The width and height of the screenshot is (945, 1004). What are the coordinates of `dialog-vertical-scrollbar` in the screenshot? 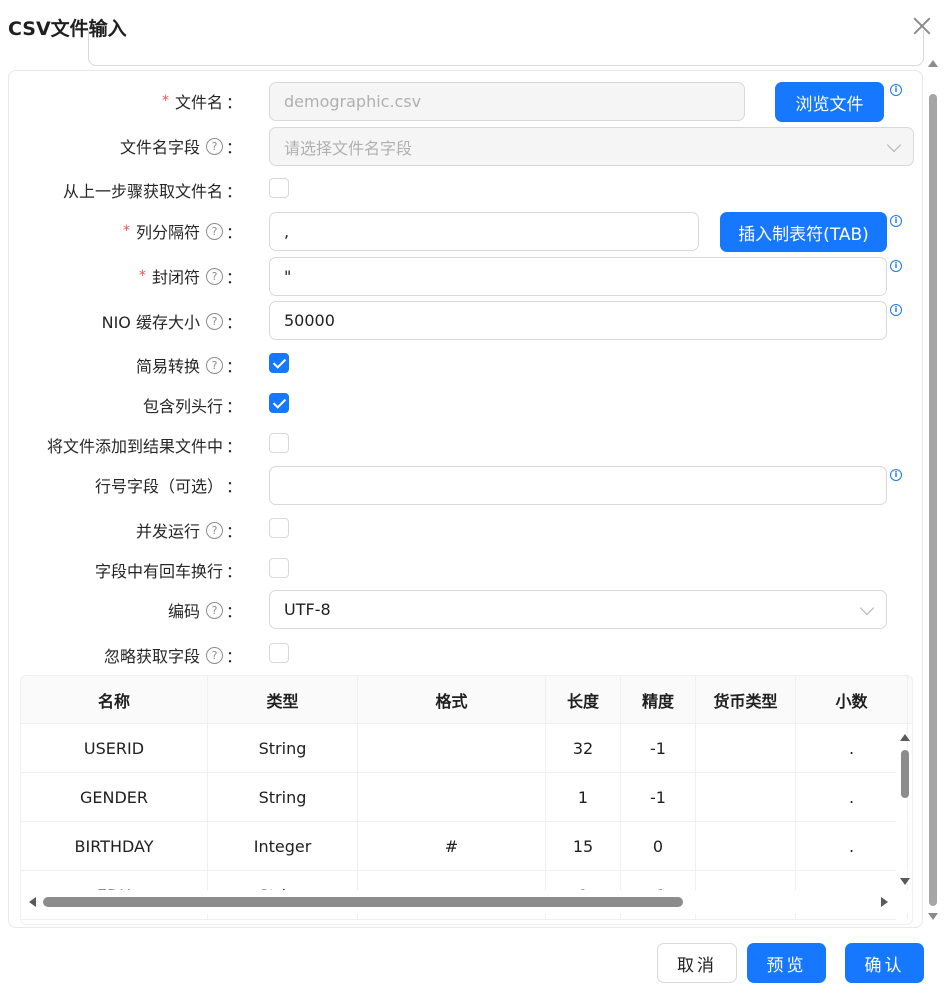 It's located at (933, 487).